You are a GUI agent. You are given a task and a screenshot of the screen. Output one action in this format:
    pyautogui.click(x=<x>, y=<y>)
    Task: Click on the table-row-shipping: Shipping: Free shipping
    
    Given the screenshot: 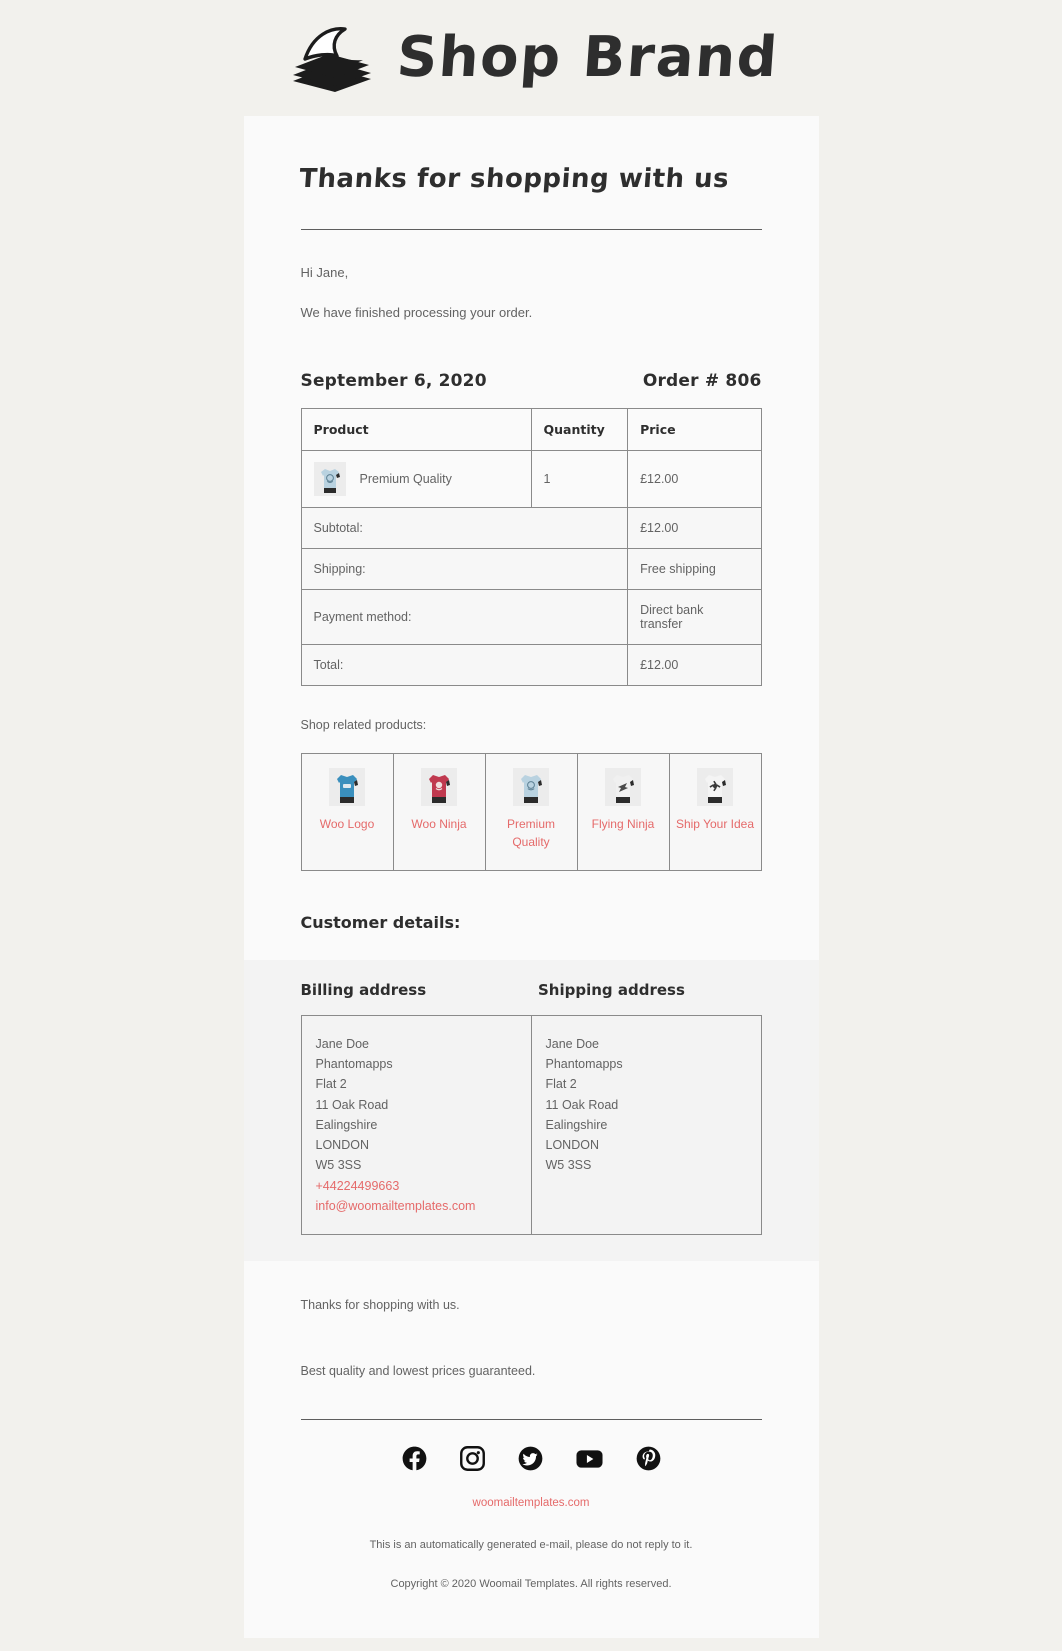 What is the action you would take?
    pyautogui.click(x=531, y=568)
    